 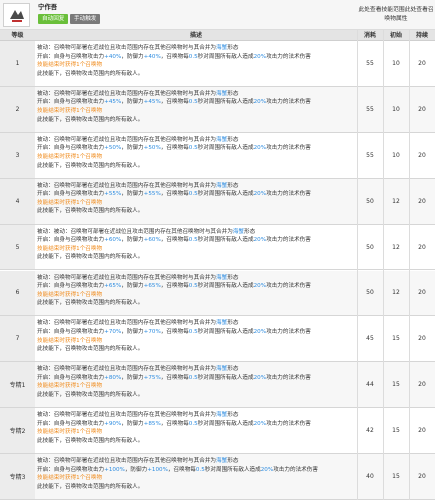 I want to click on row-level: 专精1, so click(x=17, y=385).